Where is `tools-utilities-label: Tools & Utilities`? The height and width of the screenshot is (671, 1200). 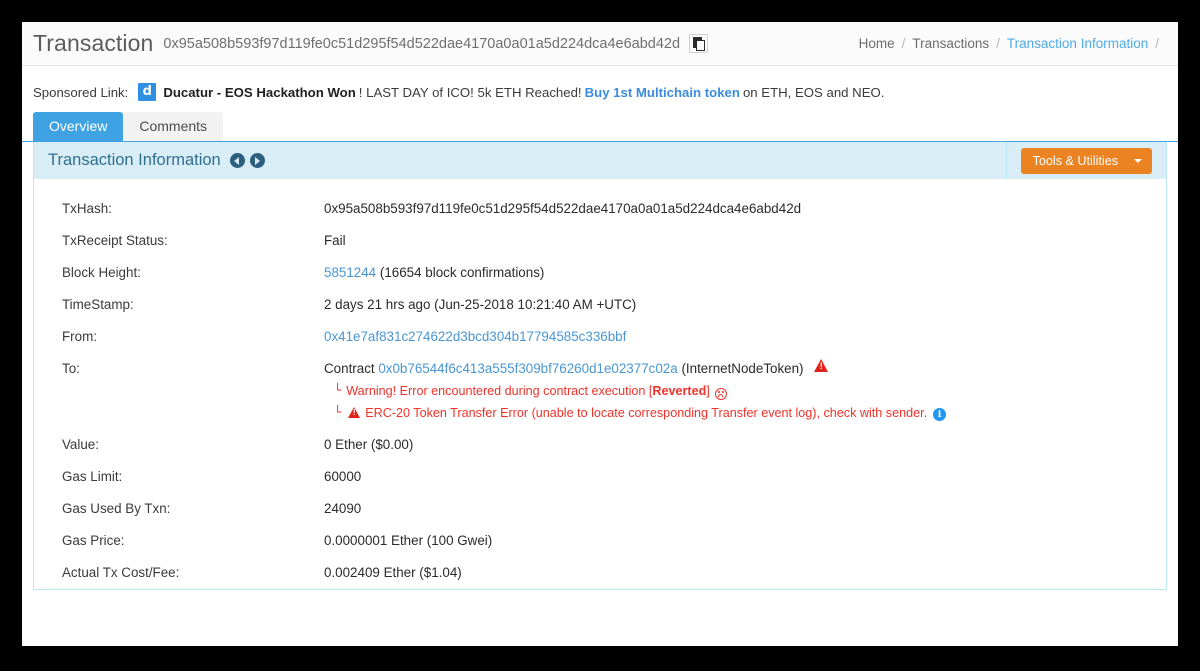 tools-utilities-label: Tools & Utilities is located at coordinates (1075, 160).